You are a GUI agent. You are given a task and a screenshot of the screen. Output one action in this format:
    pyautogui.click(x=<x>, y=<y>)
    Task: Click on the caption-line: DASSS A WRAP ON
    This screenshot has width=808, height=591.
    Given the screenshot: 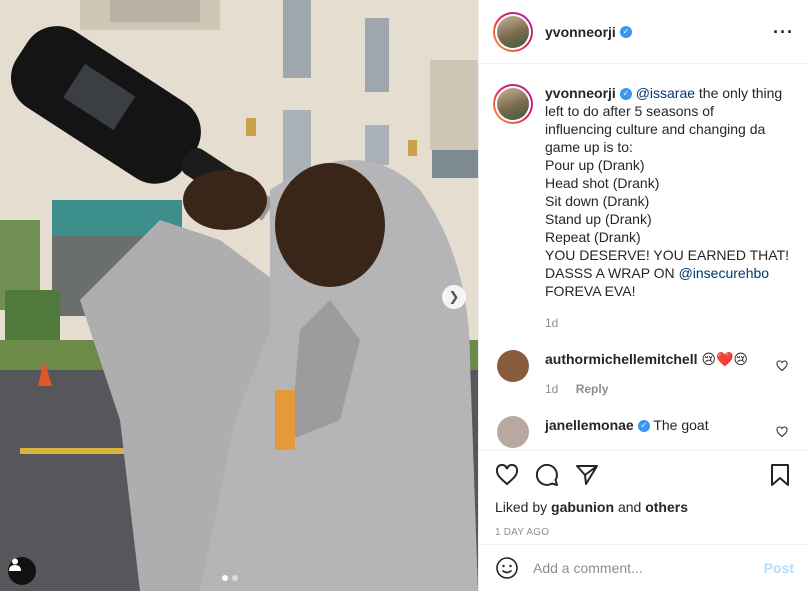 What is the action you would take?
    pyautogui.click(x=610, y=273)
    